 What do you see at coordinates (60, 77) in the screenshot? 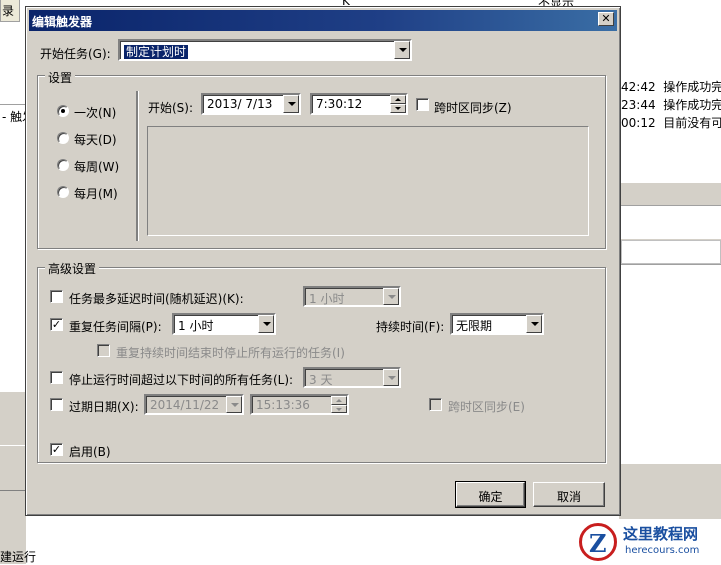
I see `settings-group-title: 设置` at bounding box center [60, 77].